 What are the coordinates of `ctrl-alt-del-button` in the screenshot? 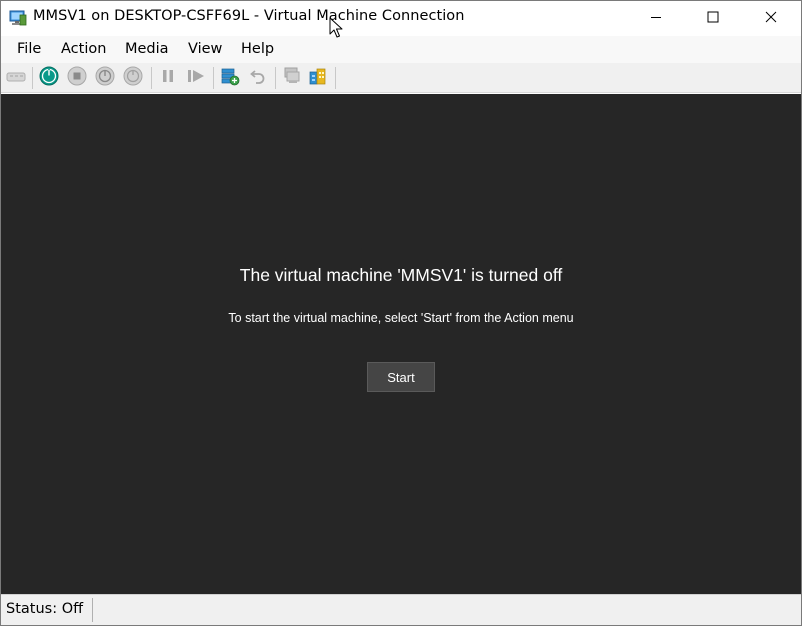 It's located at (16, 78).